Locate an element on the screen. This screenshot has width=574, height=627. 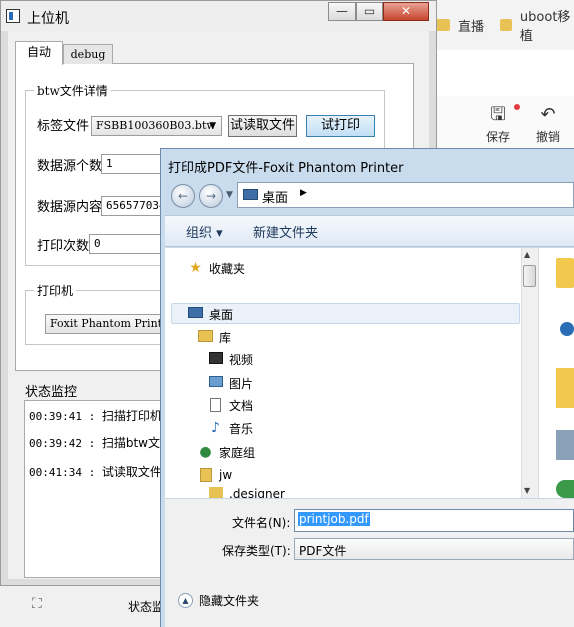
forward-button: → is located at coordinates (211, 196).